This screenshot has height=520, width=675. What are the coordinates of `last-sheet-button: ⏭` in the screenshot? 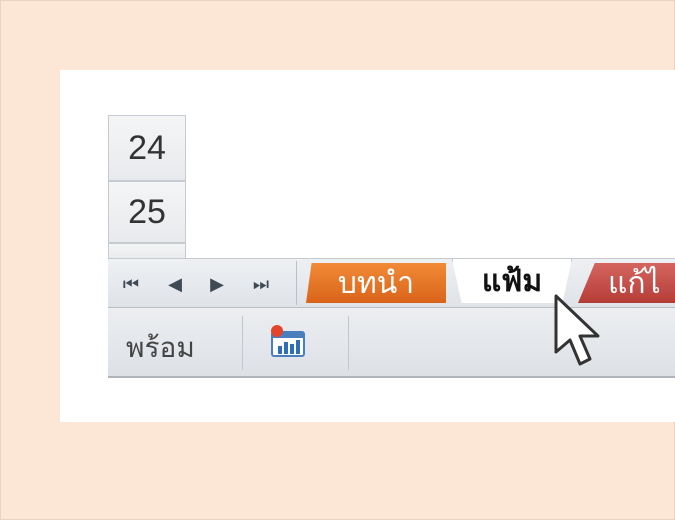 It's located at (261, 284).